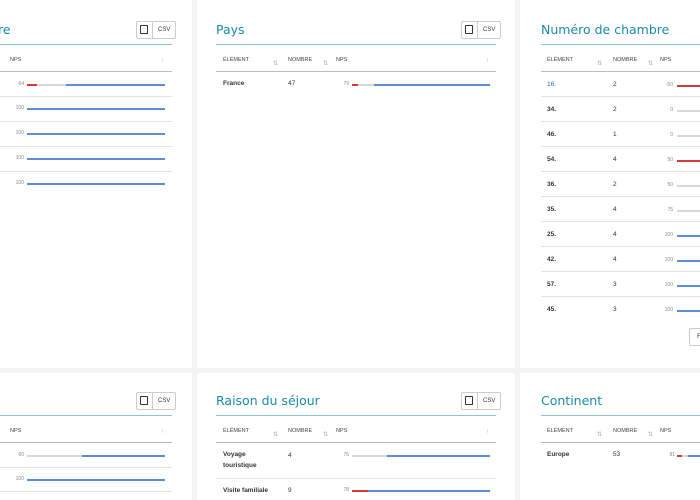 This screenshot has height=500, width=700. What do you see at coordinates (346, 490) in the screenshot?
I see `nps-value: 78` at bounding box center [346, 490].